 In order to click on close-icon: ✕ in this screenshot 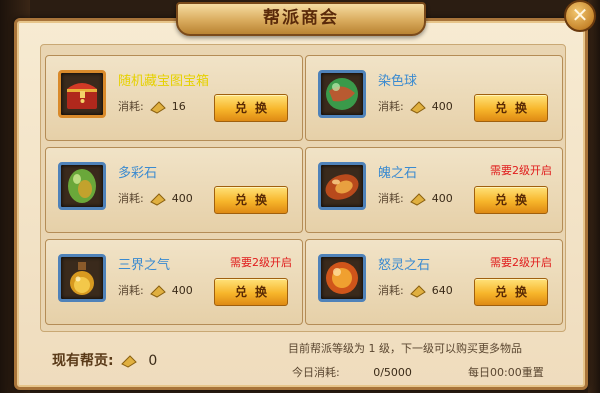, I will do `click(580, 15)`.